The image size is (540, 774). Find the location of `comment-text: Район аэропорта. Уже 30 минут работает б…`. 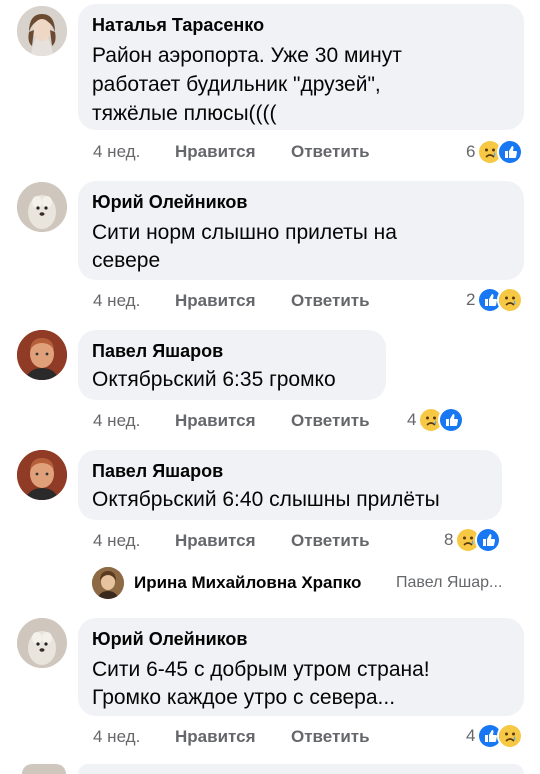

comment-text: Район аэропорта. Уже 30 минут работает б… is located at coordinates (247, 84).